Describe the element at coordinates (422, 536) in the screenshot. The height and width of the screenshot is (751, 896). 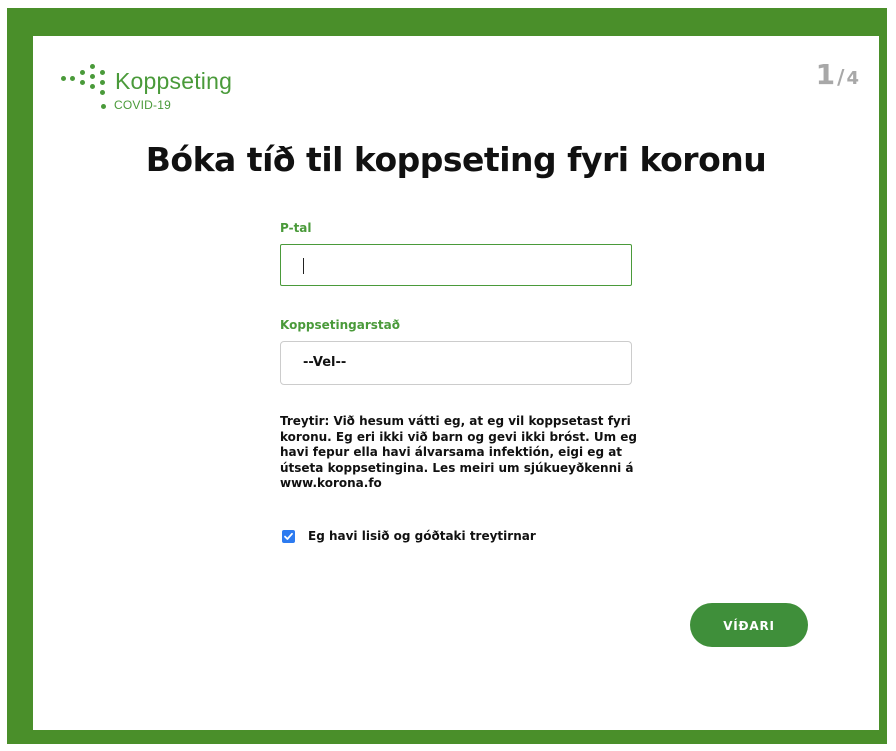
I see `consent-label: Eg havi lisið og góðtaki treytirnar` at that location.